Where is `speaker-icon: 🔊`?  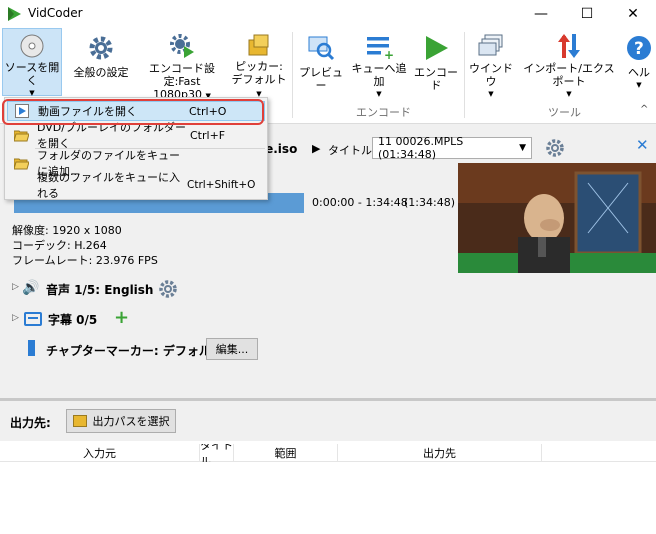 speaker-icon: 🔊 is located at coordinates (31, 288).